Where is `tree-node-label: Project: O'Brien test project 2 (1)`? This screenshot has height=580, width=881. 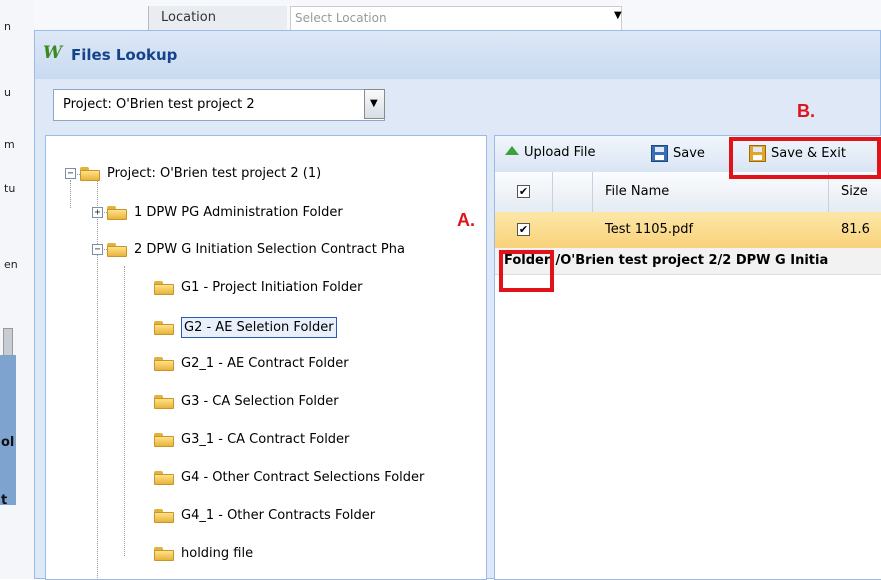
tree-node-label: Project: O'Brien test project 2 (1) is located at coordinates (214, 173).